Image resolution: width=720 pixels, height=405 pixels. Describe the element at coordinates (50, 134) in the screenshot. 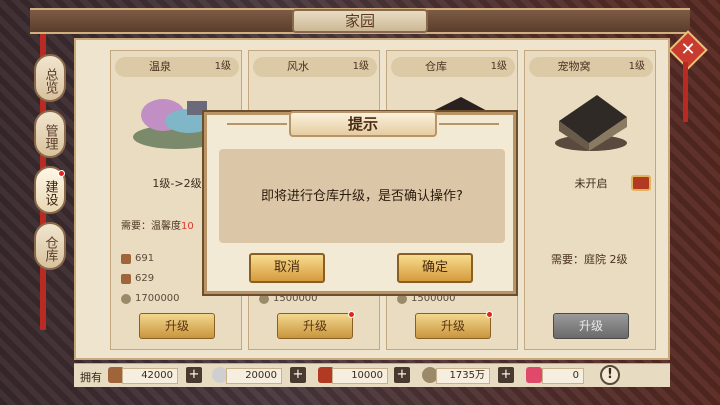

I see `tab-manage: 管理` at that location.